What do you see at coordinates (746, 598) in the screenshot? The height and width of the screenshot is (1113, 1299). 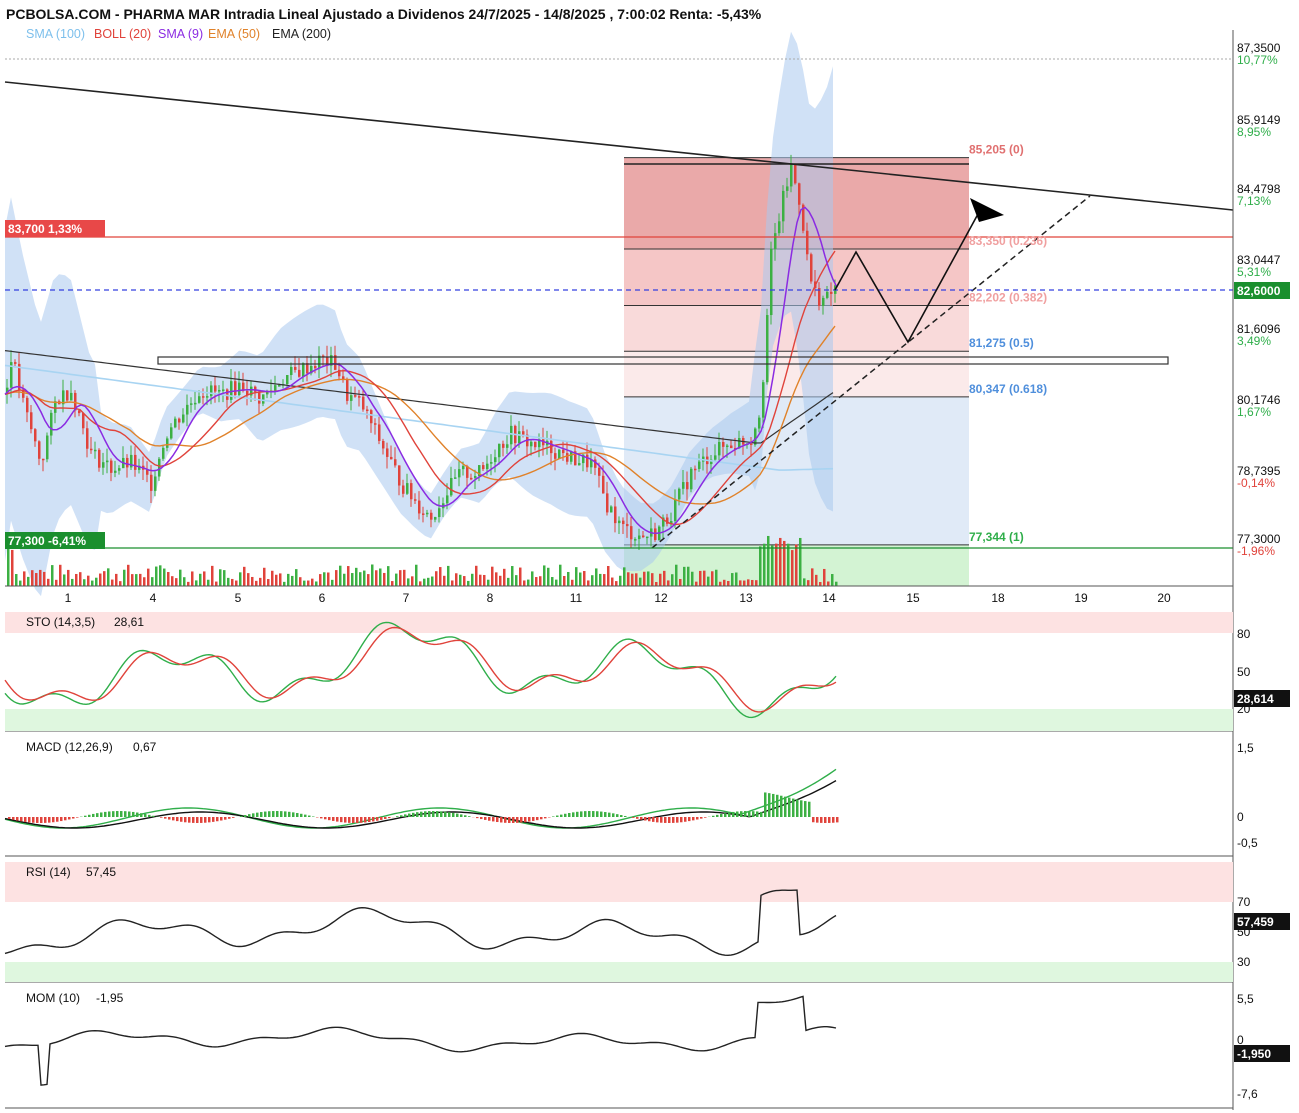 I see `x-tick-label: 13` at bounding box center [746, 598].